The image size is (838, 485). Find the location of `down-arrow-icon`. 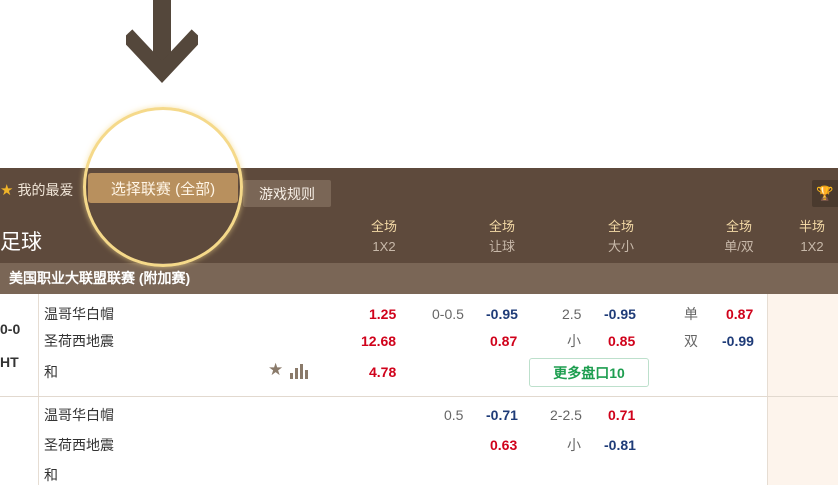

down-arrow-icon is located at coordinates (162, 41).